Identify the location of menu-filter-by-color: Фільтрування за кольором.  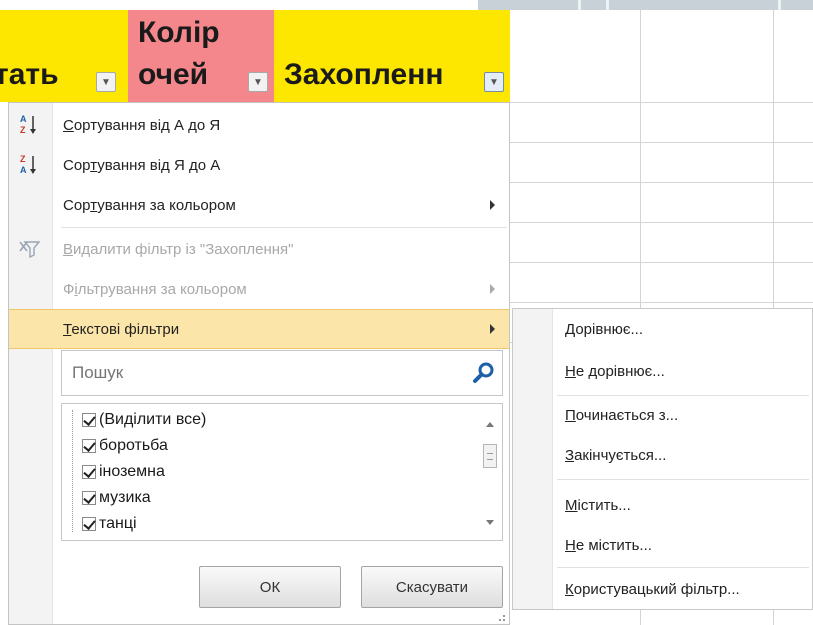
(259, 289).